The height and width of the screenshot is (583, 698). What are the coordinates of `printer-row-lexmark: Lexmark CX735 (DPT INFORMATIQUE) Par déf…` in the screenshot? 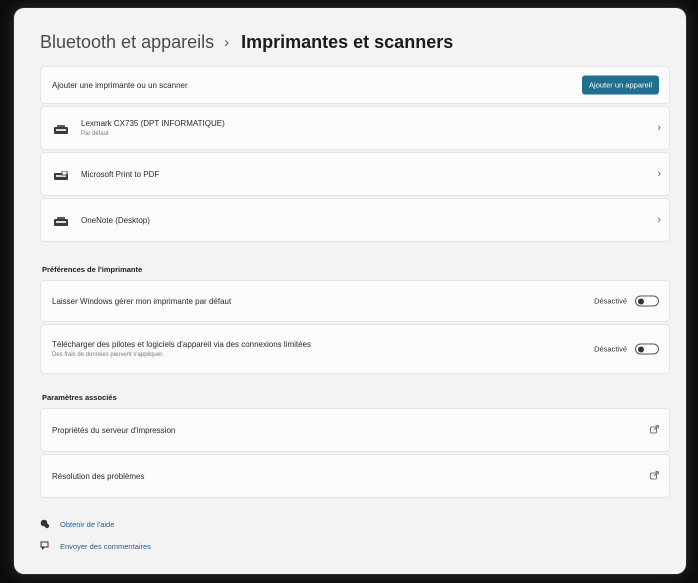 It's located at (355, 128).